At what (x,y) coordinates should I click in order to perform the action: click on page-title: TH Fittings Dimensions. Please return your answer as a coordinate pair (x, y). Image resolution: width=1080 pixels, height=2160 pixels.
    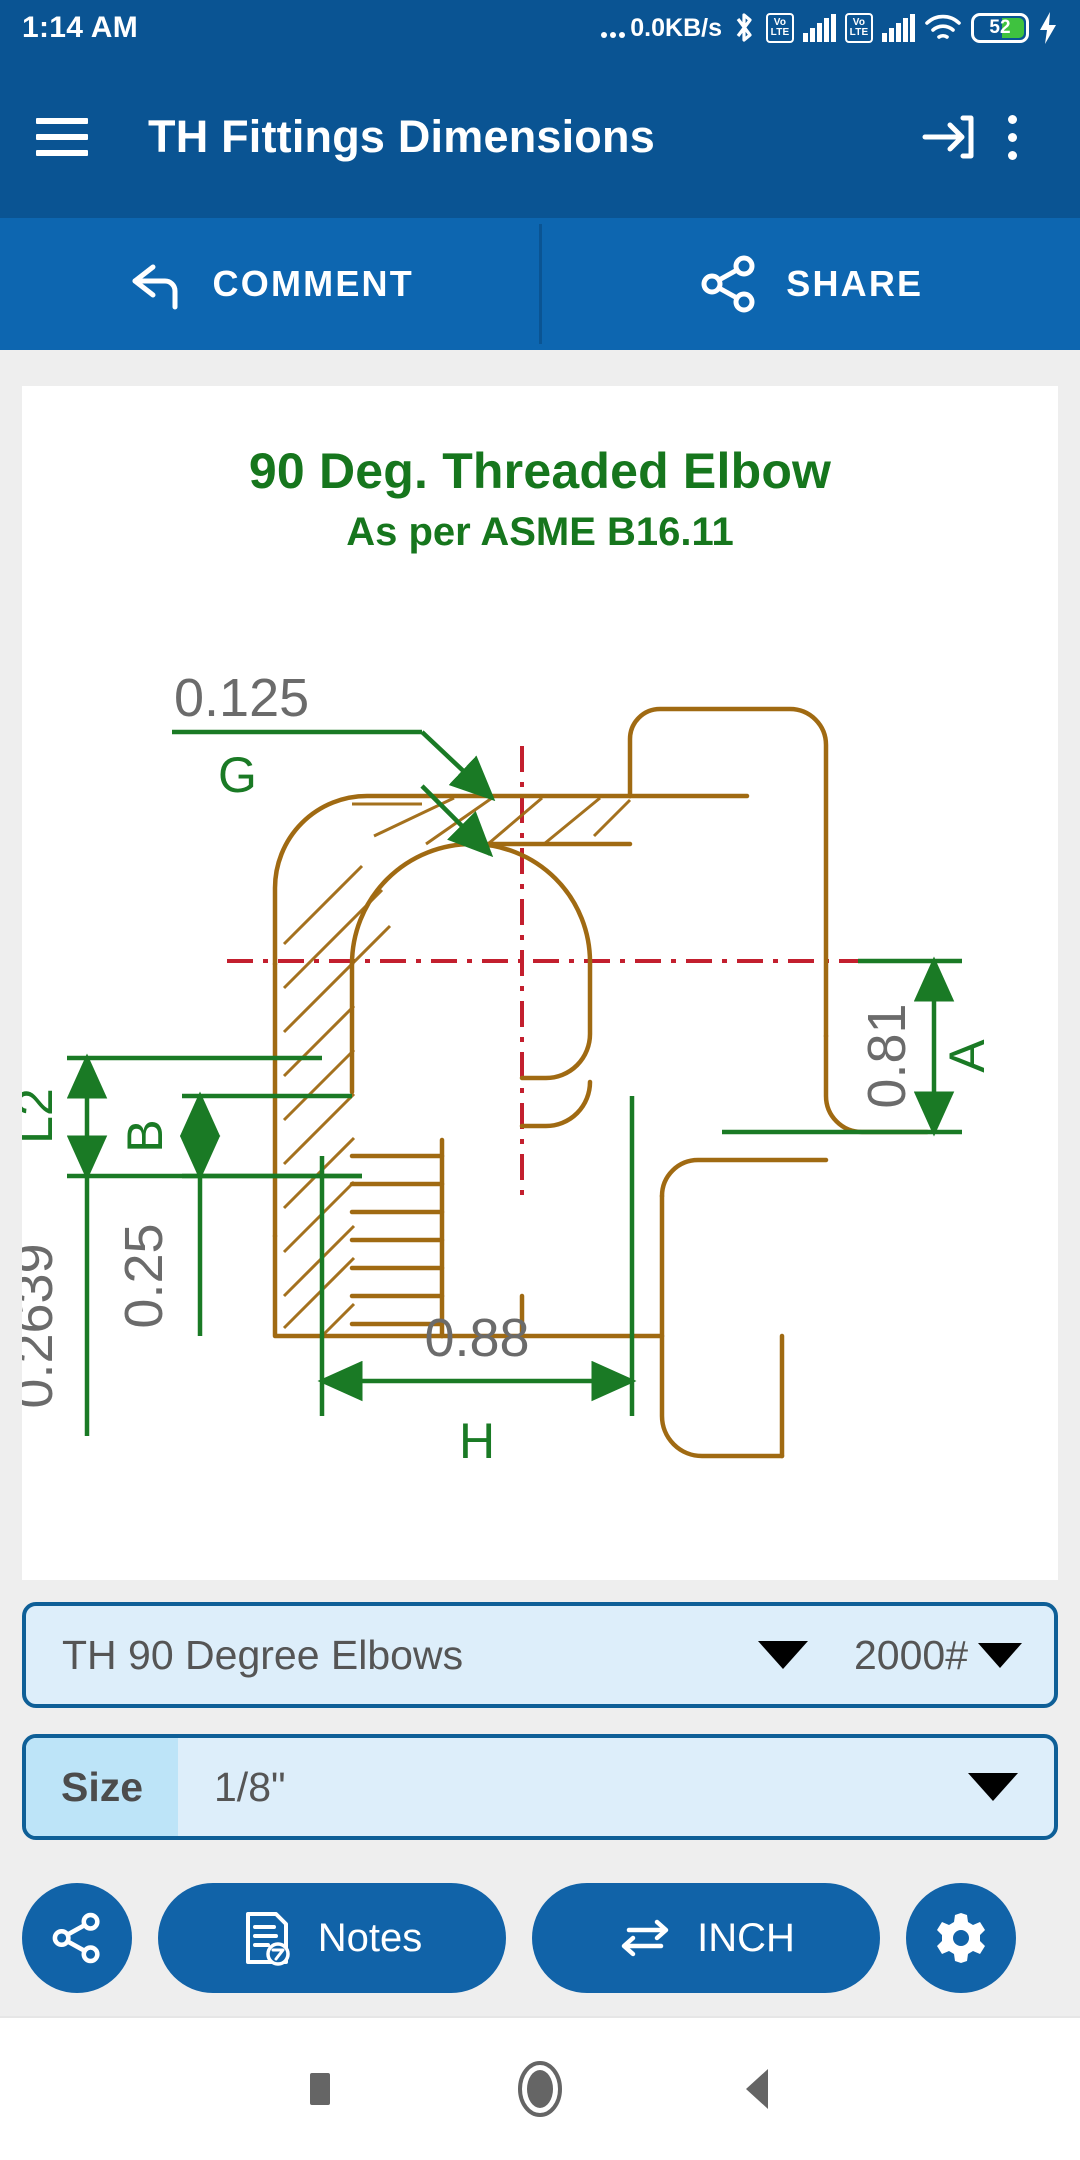
    Looking at the image, I should click on (401, 136).